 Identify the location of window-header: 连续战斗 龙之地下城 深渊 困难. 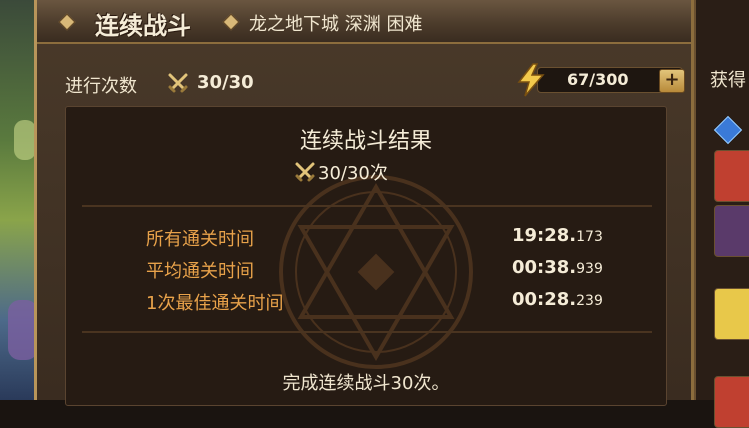
(364, 22).